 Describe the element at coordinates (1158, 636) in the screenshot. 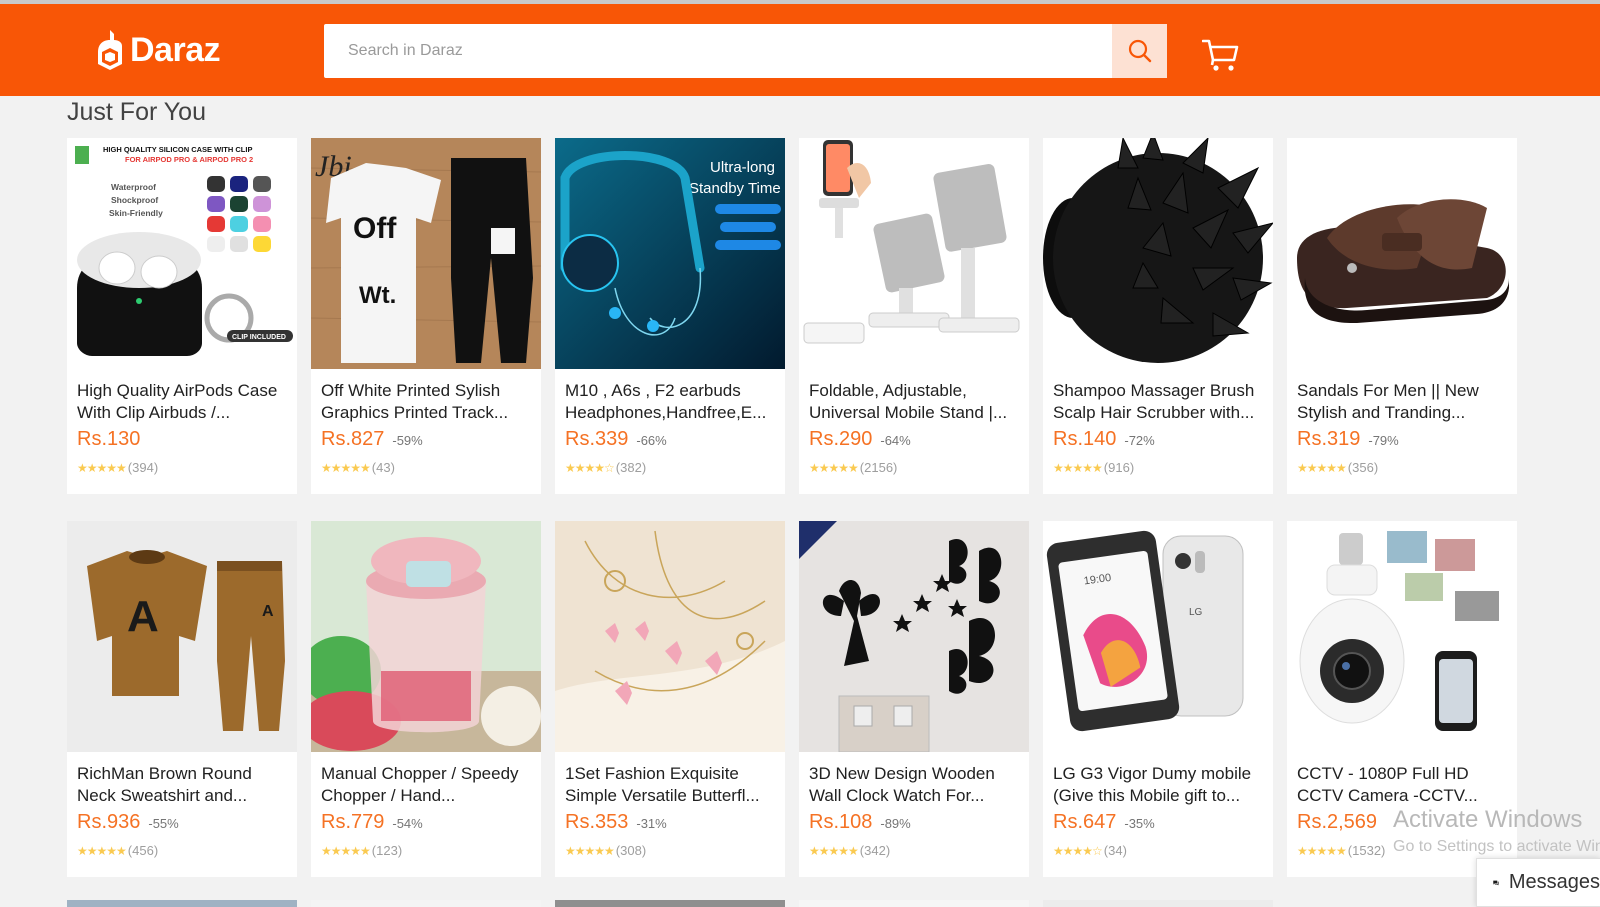

I see `product-image-lg-phone: LG 19:00` at that location.